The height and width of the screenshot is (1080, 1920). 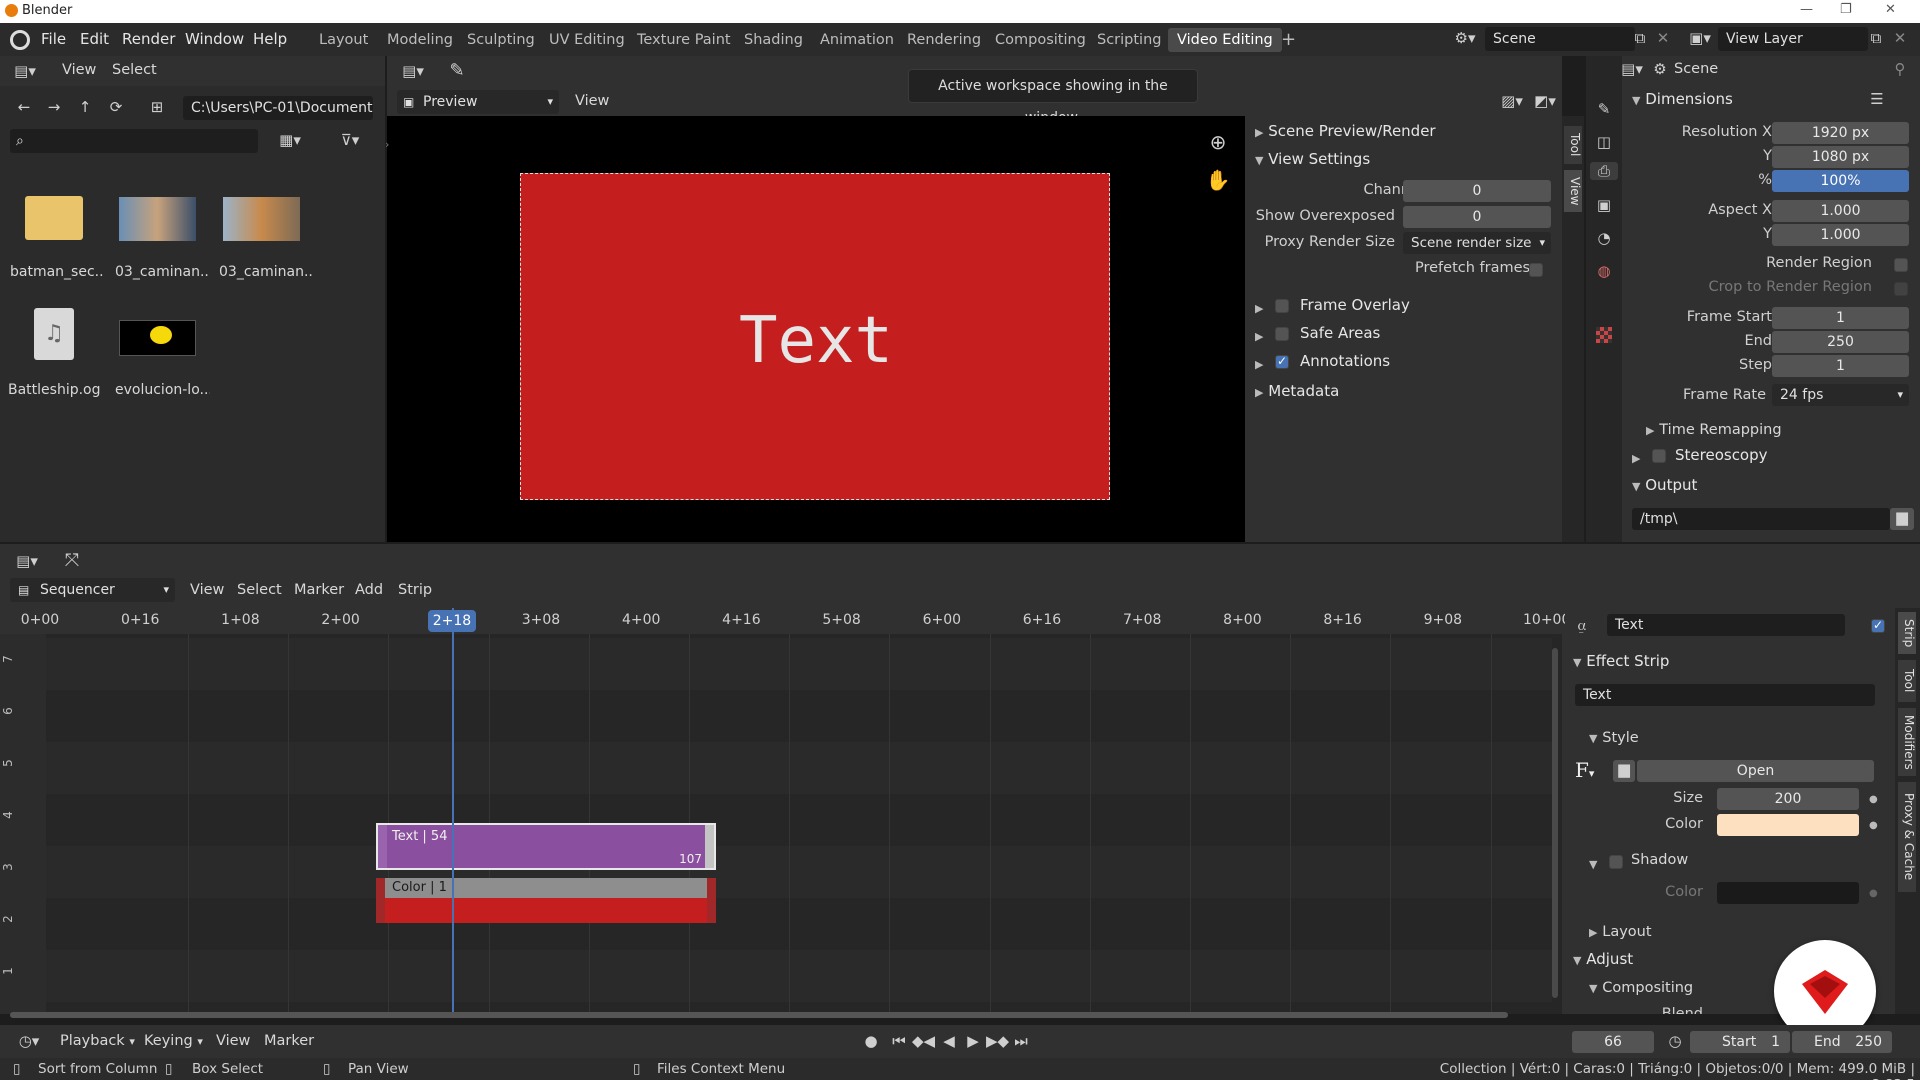 I want to click on delete-view-layer-icon: ✕, so click(x=1900, y=38).